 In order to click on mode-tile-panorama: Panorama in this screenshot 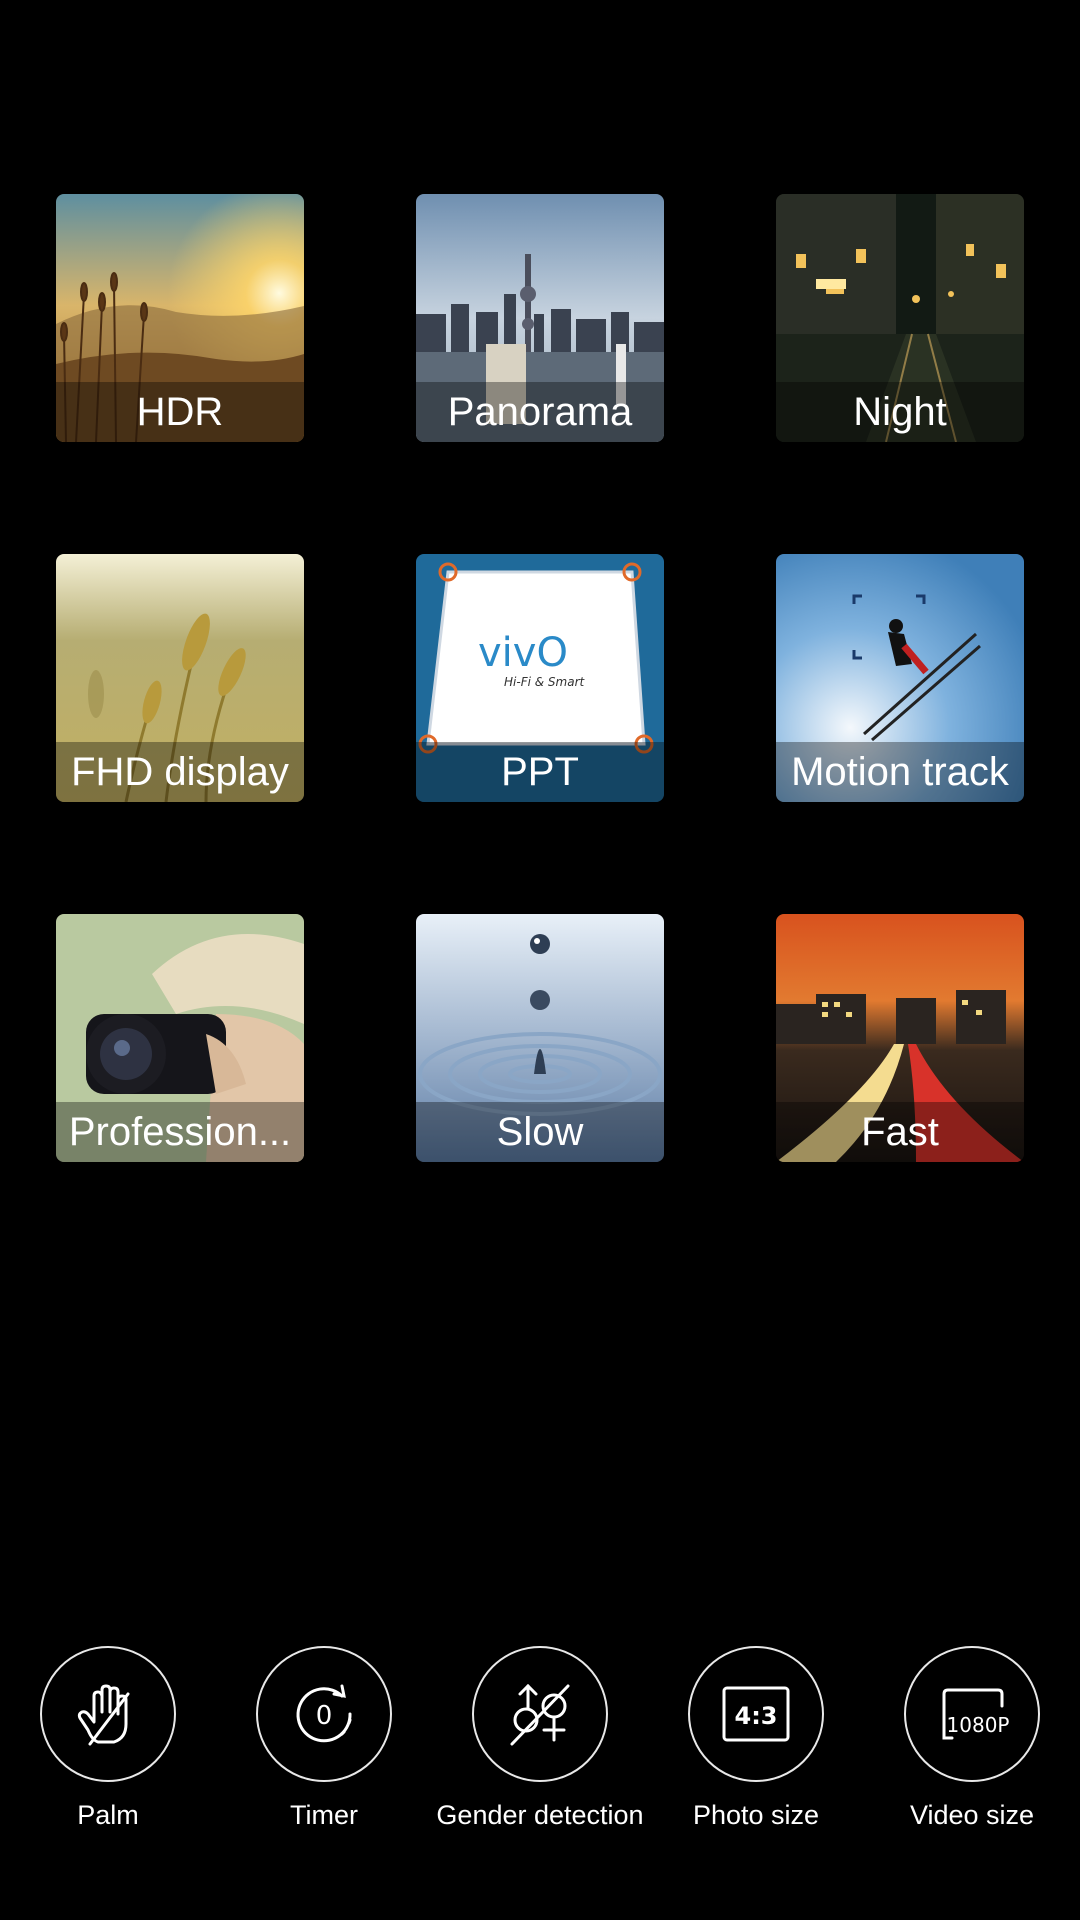, I will do `click(540, 318)`.